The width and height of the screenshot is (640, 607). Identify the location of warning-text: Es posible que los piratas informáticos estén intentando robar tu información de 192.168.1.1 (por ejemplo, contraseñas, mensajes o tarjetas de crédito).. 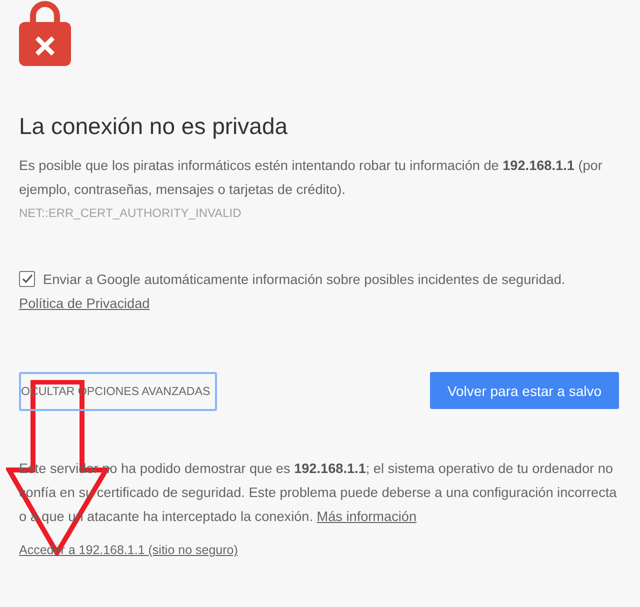
(311, 178).